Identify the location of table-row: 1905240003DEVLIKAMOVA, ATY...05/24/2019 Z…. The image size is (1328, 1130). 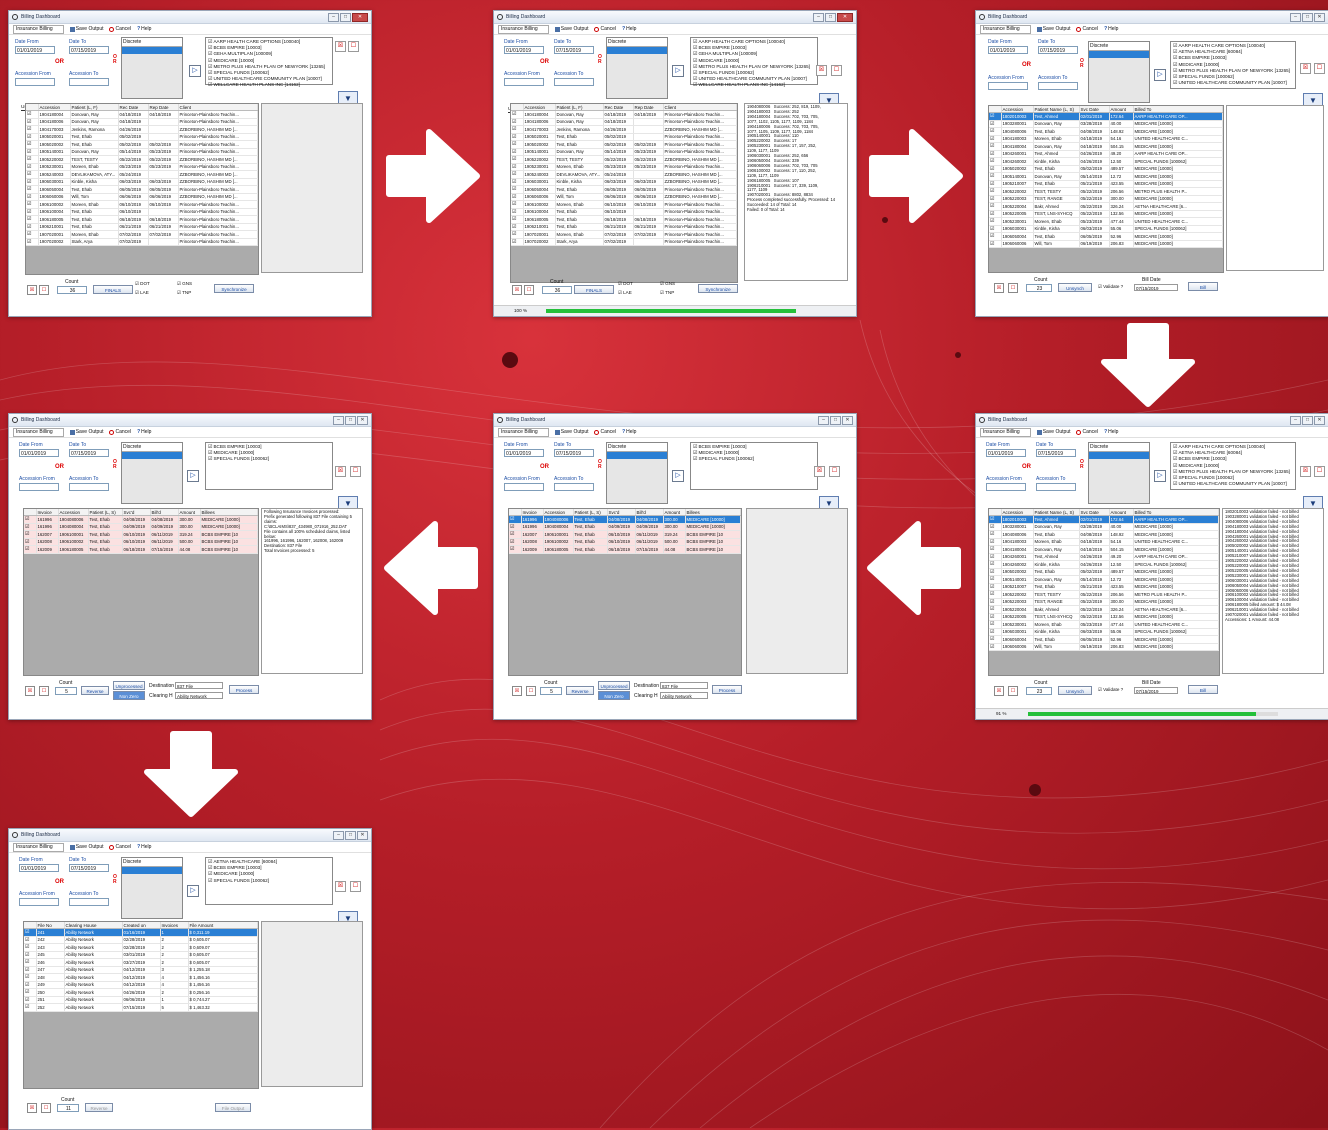
(142, 174).